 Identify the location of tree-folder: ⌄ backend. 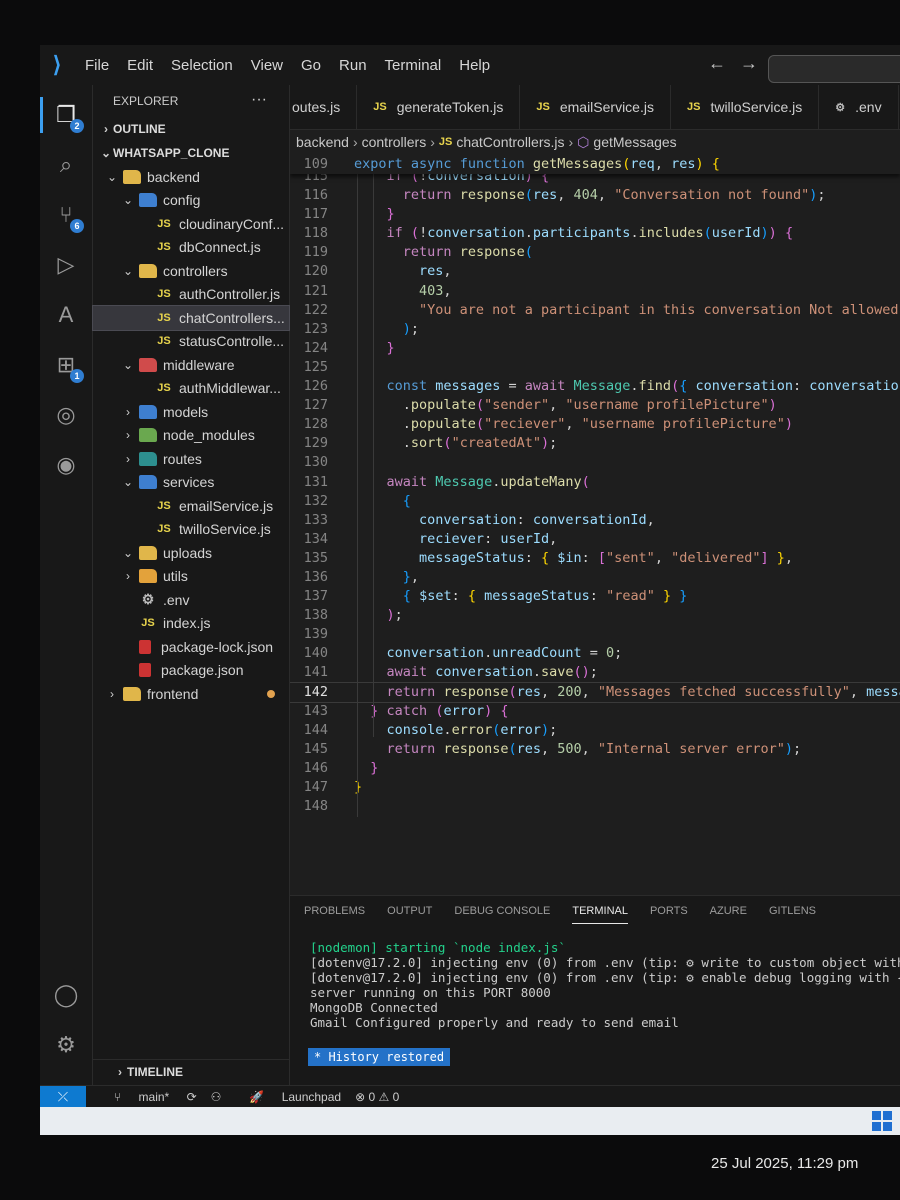
(191, 177).